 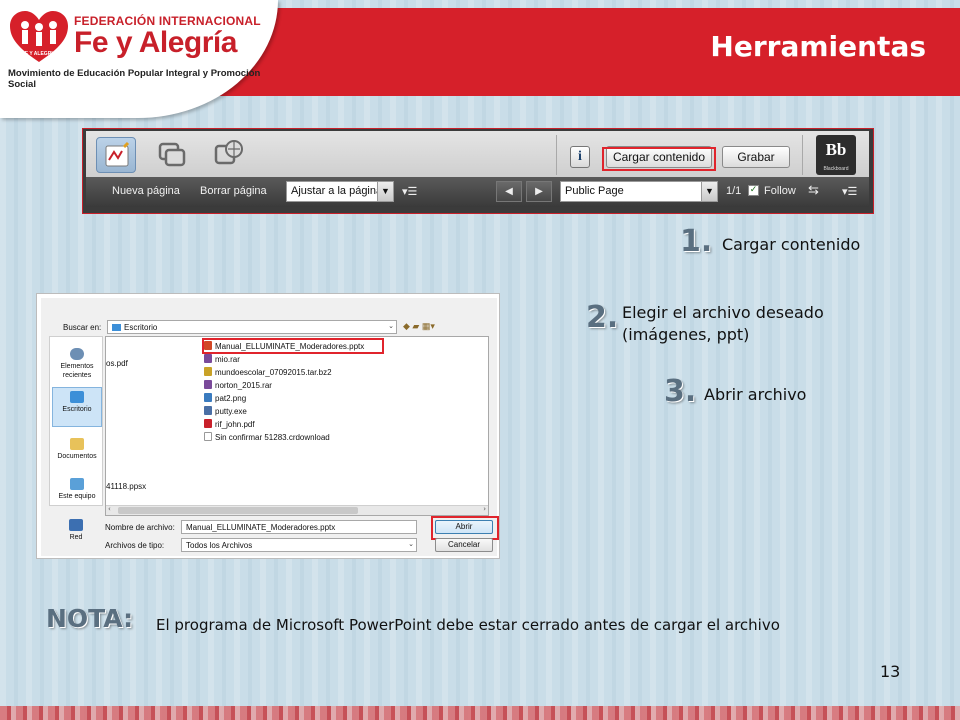 What do you see at coordinates (77, 444) in the screenshot?
I see `documents-icon` at bounding box center [77, 444].